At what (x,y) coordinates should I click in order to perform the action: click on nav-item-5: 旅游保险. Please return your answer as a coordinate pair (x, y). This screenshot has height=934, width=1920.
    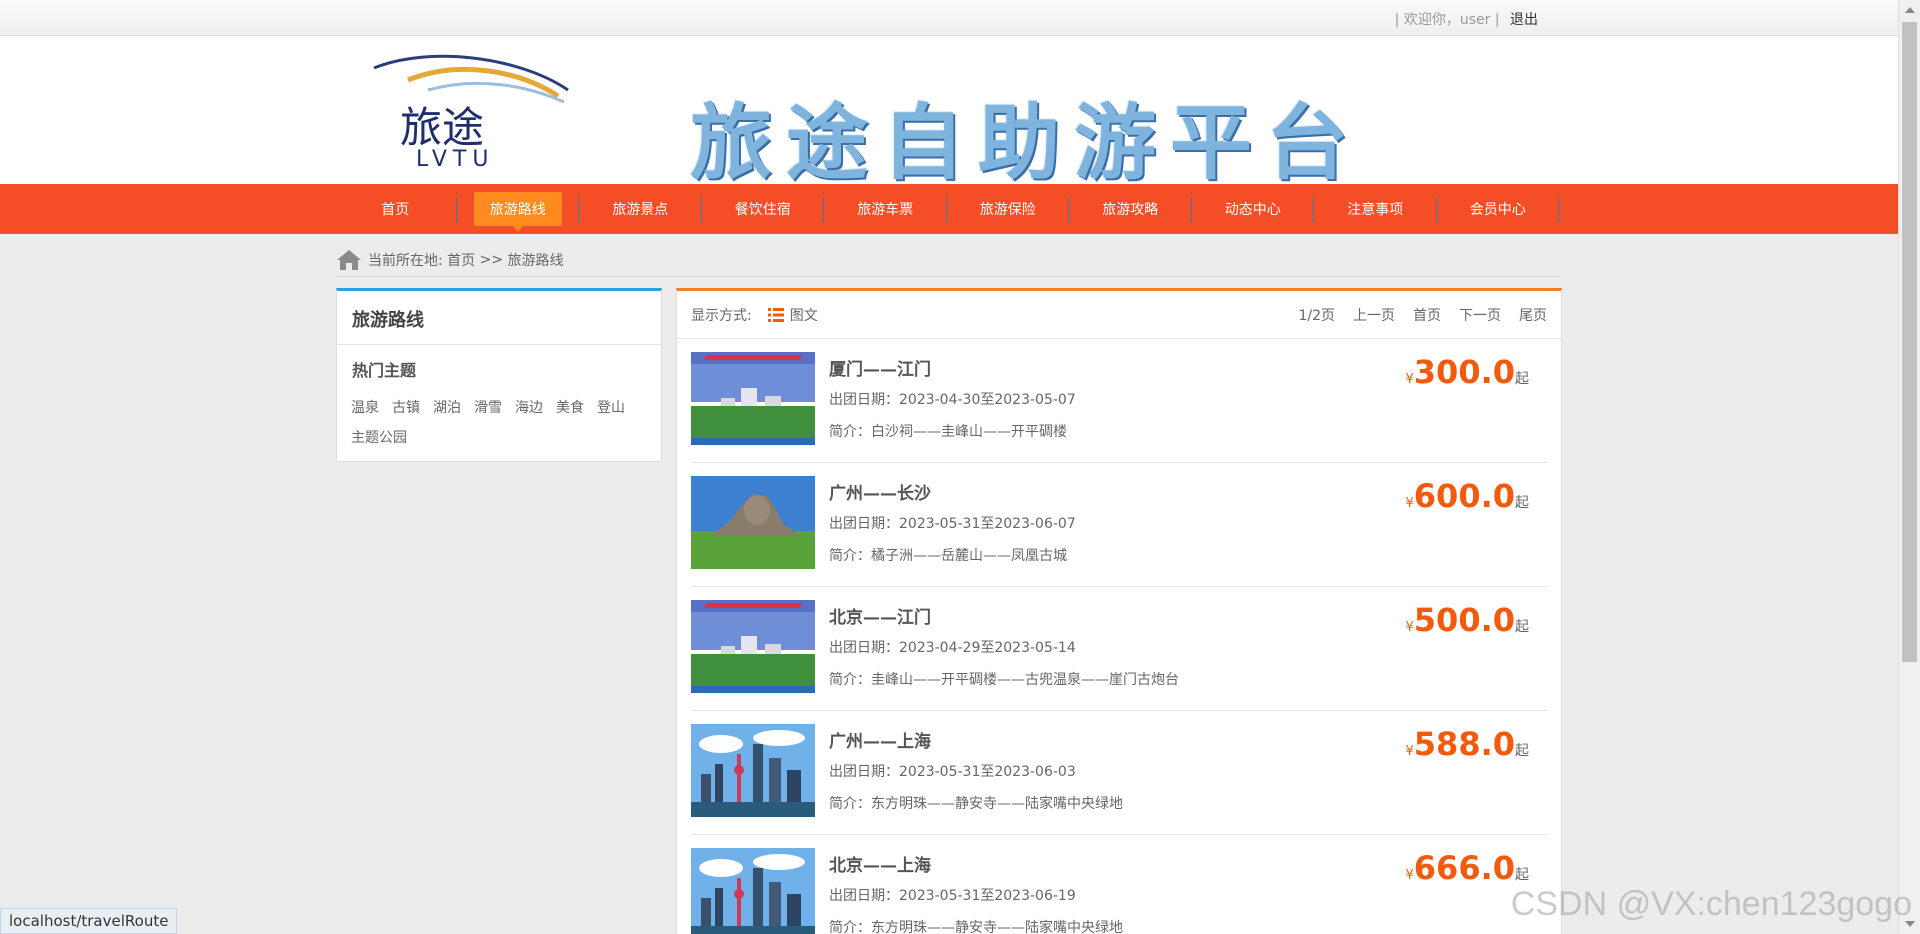
    Looking at the image, I should click on (1008, 209).